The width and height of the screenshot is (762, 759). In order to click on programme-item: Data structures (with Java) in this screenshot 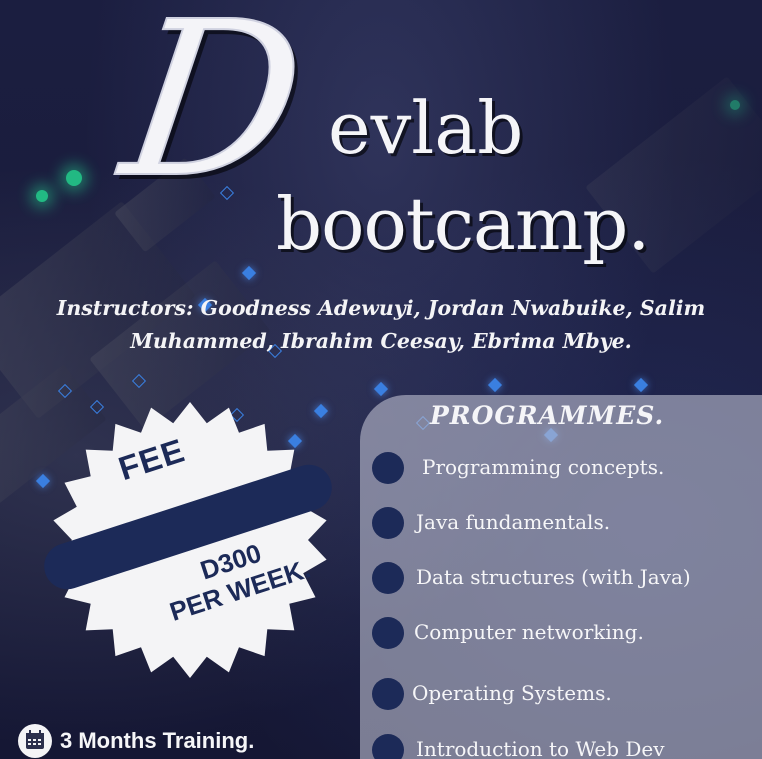, I will do `click(566, 578)`.